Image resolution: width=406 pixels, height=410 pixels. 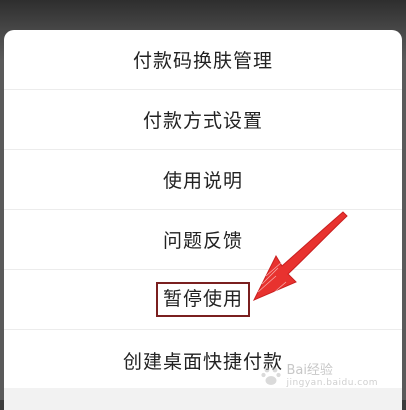 What do you see at coordinates (202, 361) in the screenshot?
I see `menu-item-label: 创建桌面快捷付款` at bounding box center [202, 361].